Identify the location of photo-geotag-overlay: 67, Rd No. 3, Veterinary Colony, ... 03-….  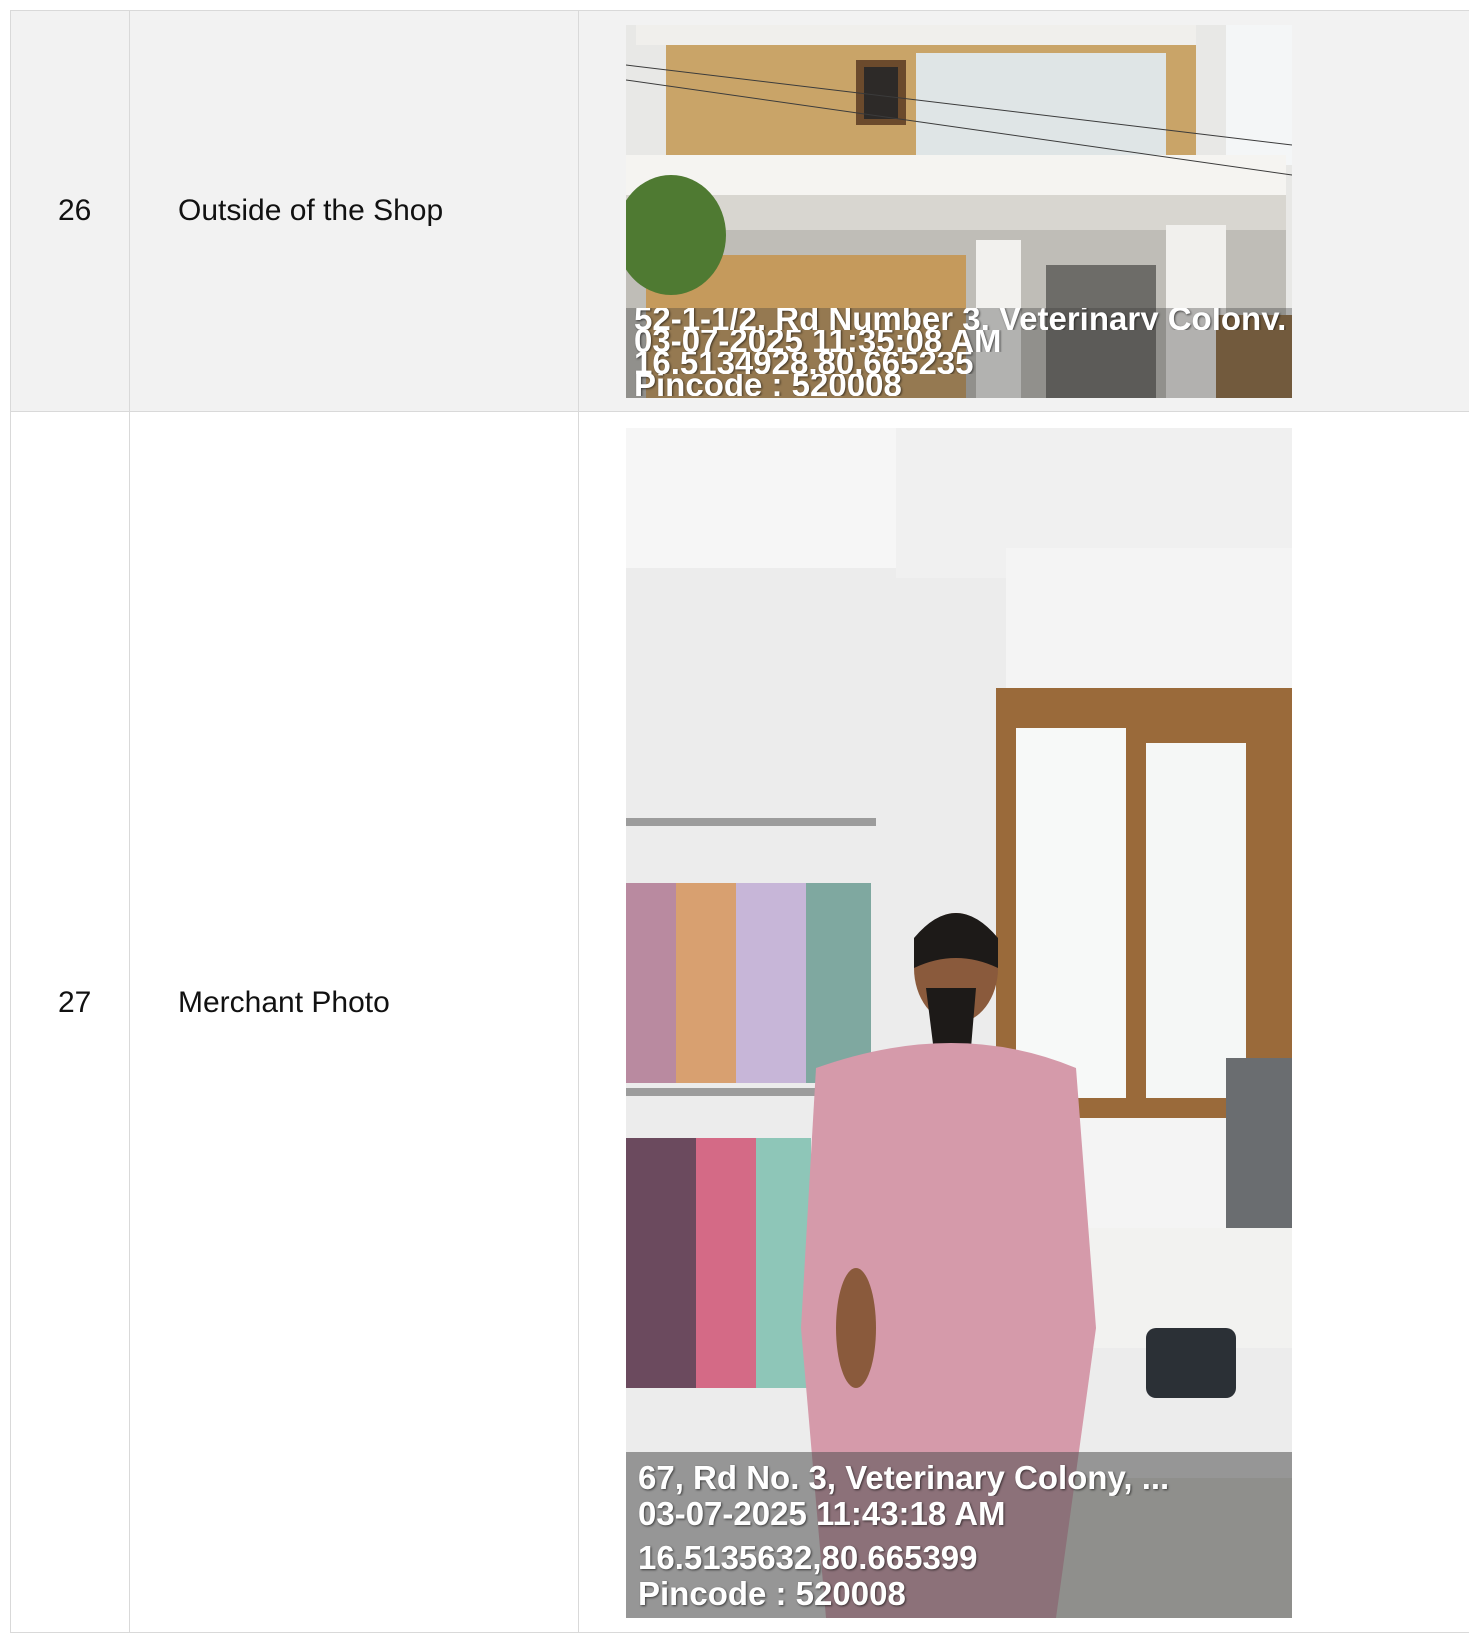
(959, 1535).